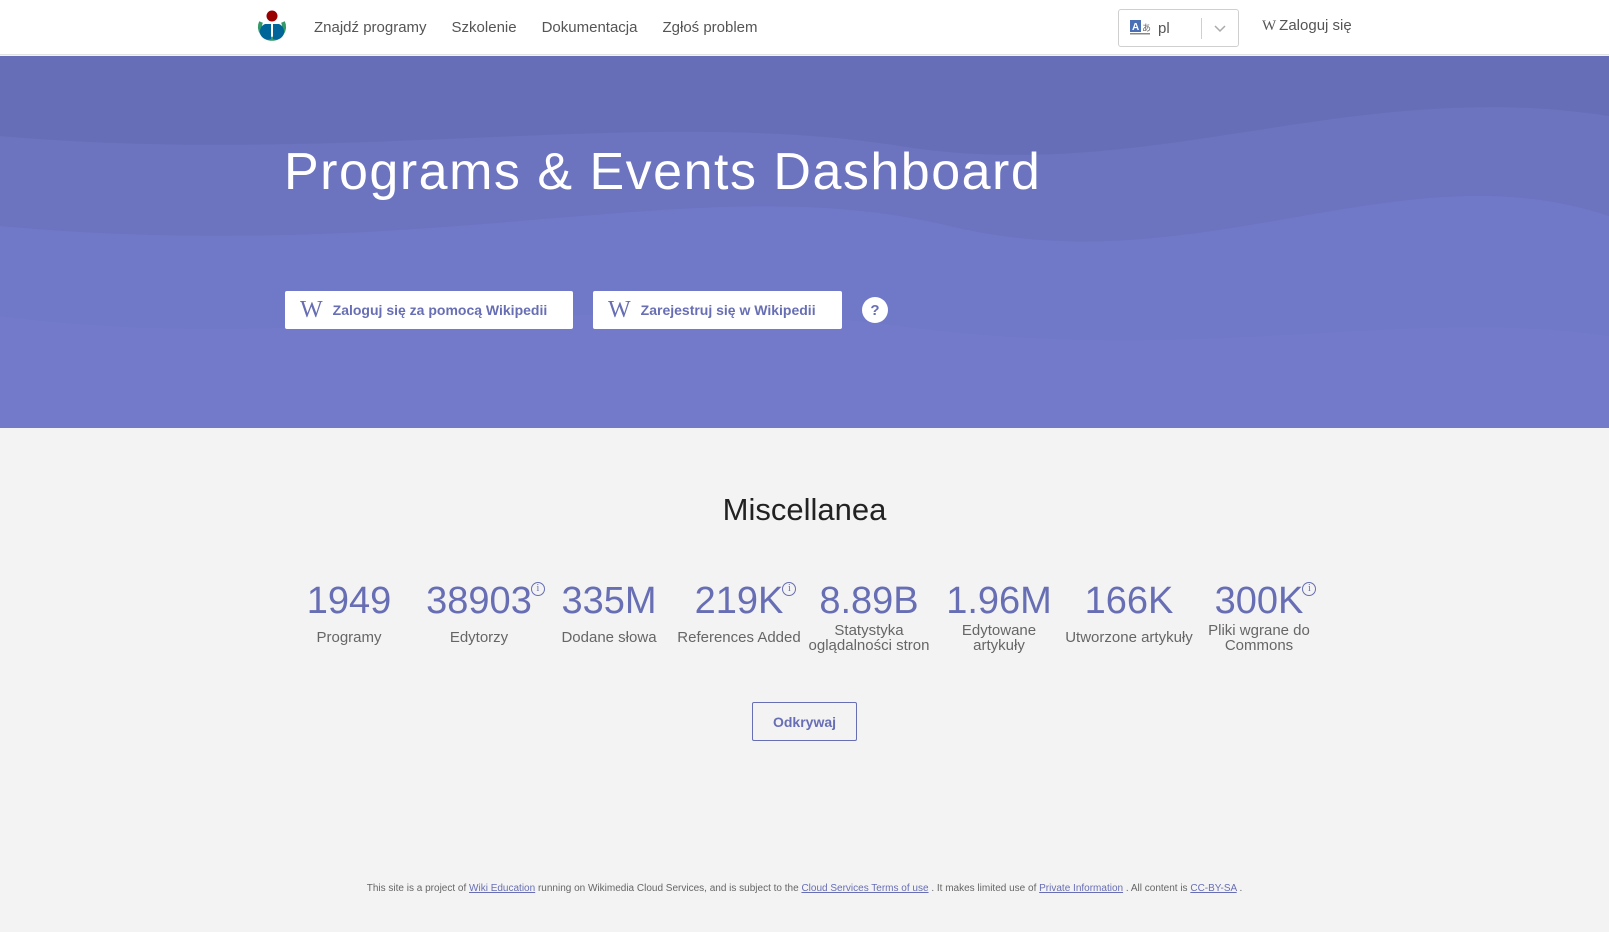  Describe the element at coordinates (663, 172) in the screenshot. I see `page-title: Programs & Events Dashboard` at that location.